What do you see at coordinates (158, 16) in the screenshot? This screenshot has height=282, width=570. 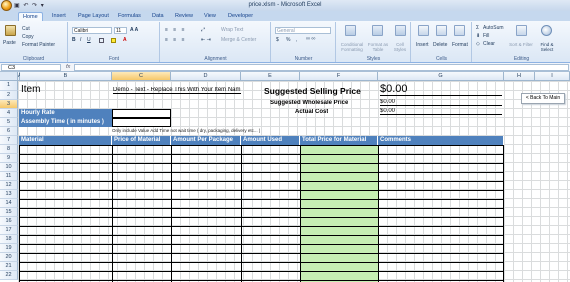 I see `tab-data: Data` at bounding box center [158, 16].